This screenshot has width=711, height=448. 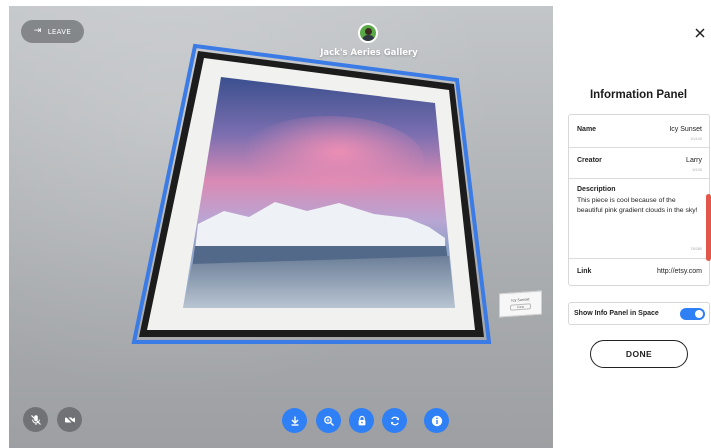 I want to click on avatar, so click(x=368, y=33).